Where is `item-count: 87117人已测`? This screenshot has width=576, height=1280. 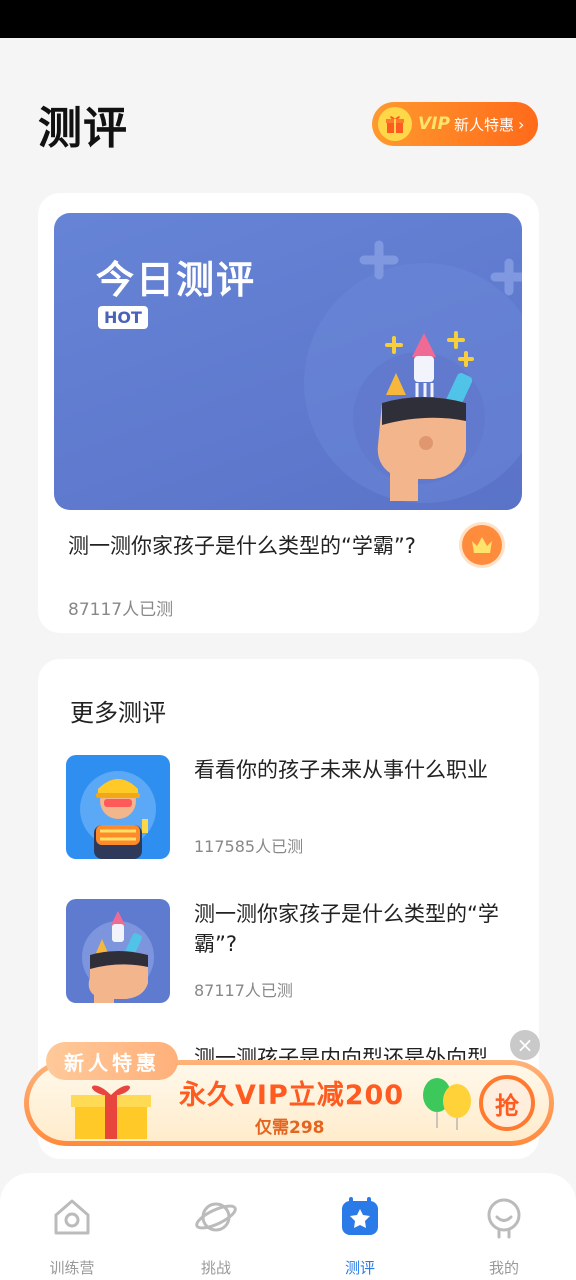
item-count: 87117人已测 is located at coordinates (243, 990).